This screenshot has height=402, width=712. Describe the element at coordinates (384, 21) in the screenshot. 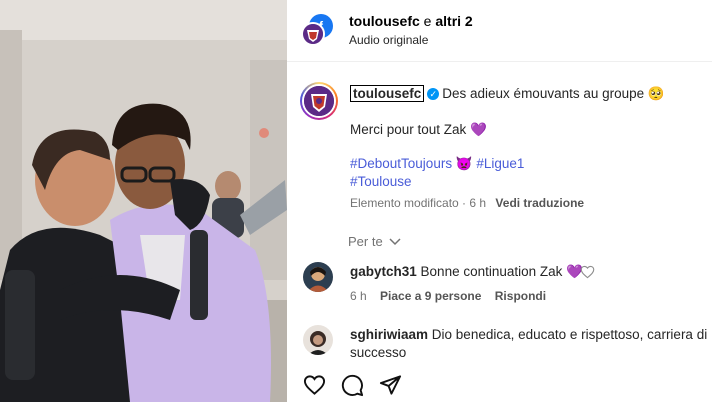

I see `author-username: toulousefc` at that location.